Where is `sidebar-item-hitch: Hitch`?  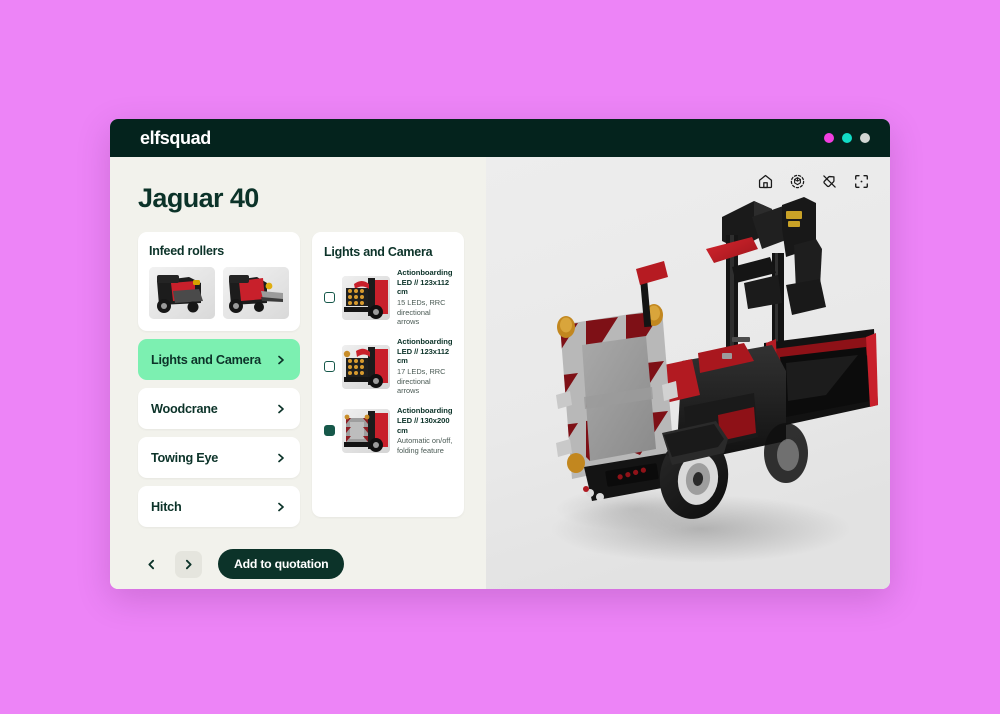 sidebar-item-hitch: Hitch is located at coordinates (219, 506).